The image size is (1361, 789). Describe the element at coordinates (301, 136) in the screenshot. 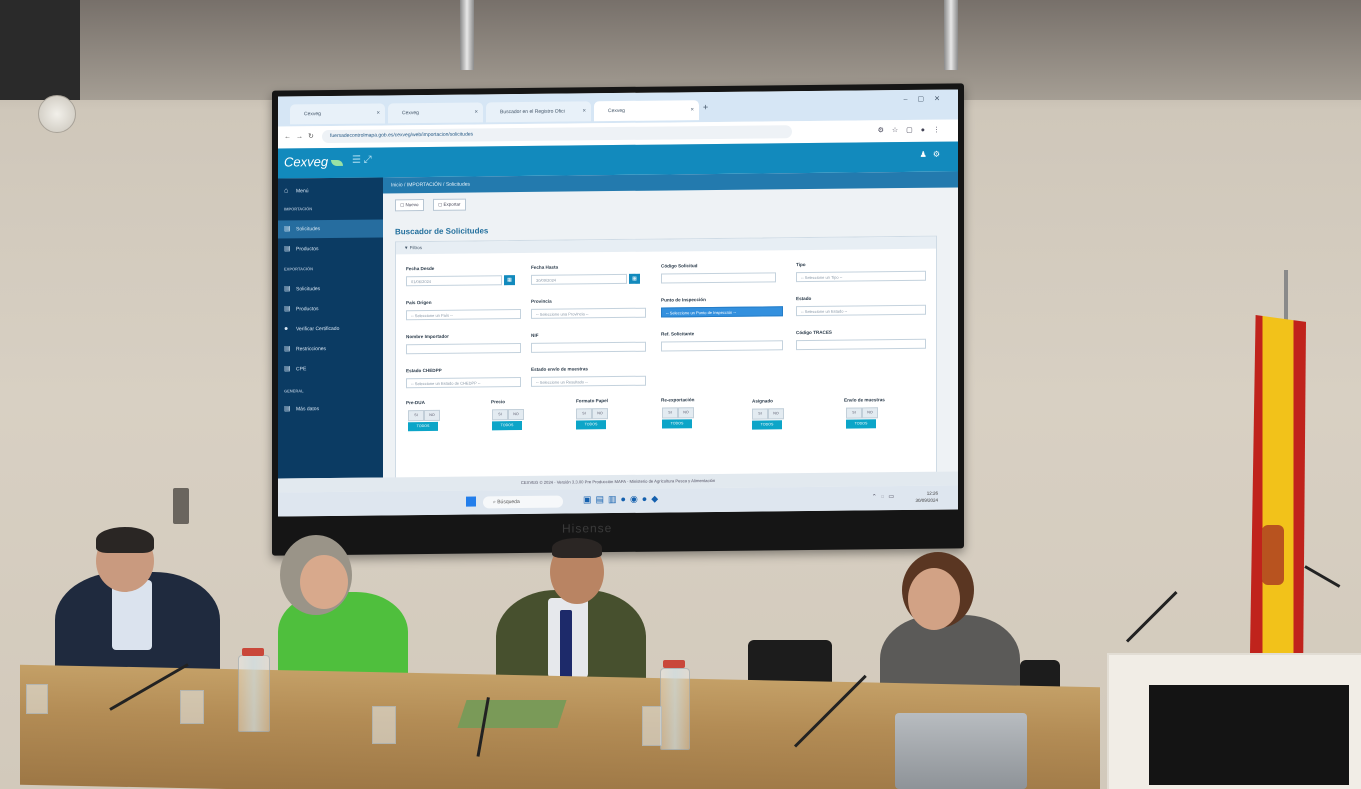

I see `nav-buttons: ←→↻` at that location.